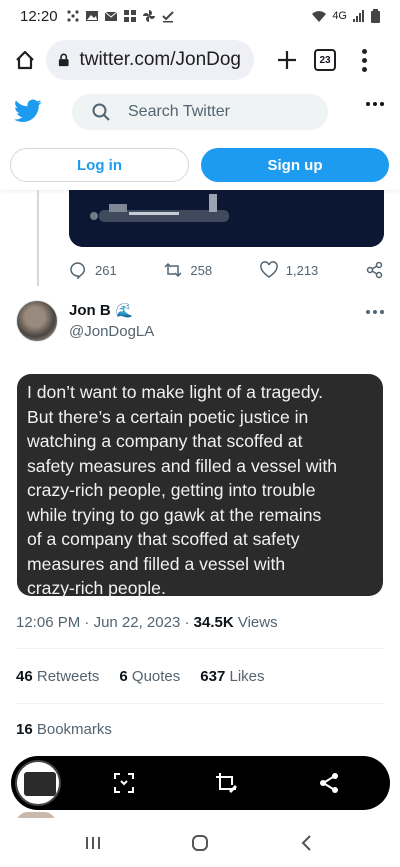 Image resolution: width=400 pixels, height=867 pixels. I want to click on like-button: 1,213, so click(289, 270).